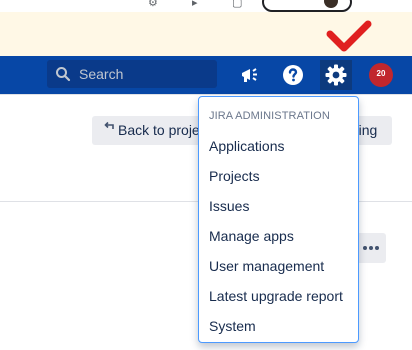 Image resolution: width=412 pixels, height=350 pixels. Describe the element at coordinates (195, 4) in the screenshot. I see `browser-action-icon: ▸` at that location.